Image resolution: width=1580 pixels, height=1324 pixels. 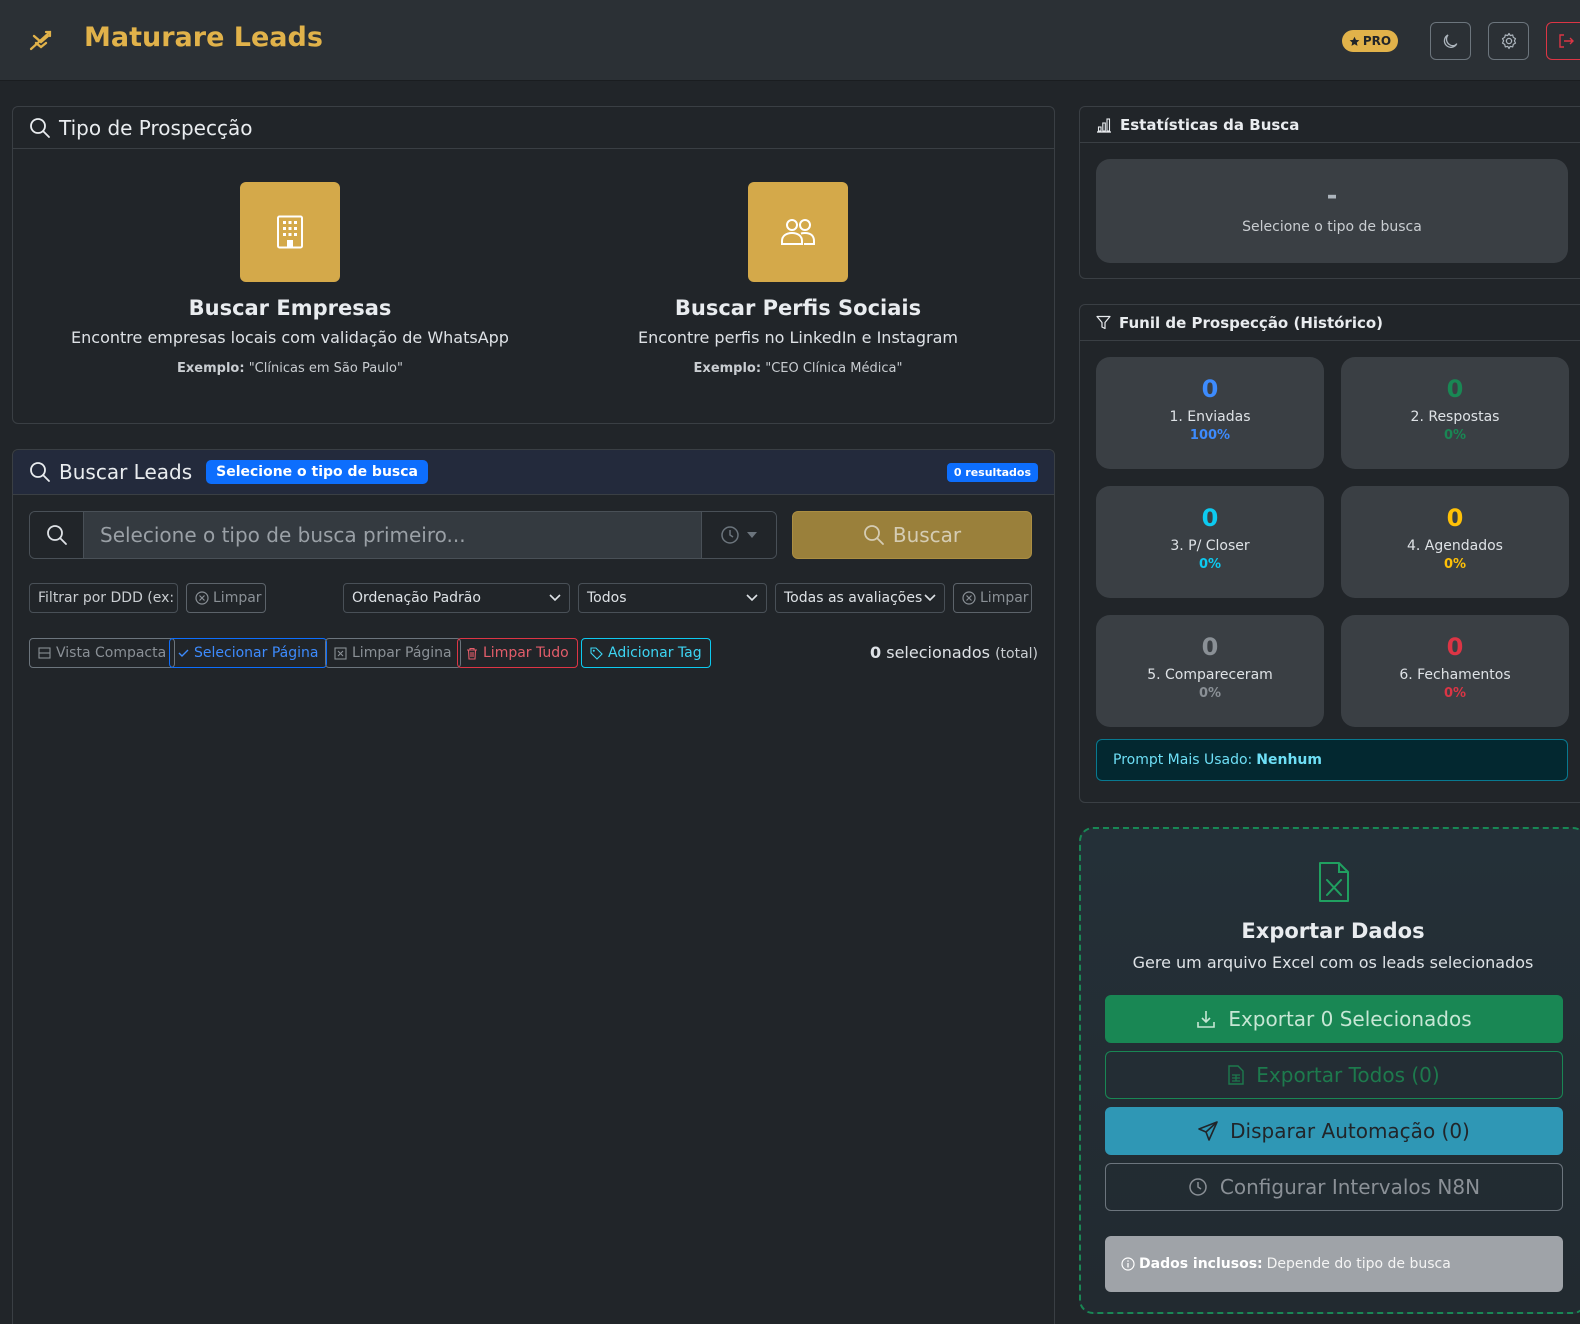 What do you see at coordinates (290, 368) in the screenshot?
I see `option-empresas-example: Exemplo: "Clínicas em São Paulo"` at bounding box center [290, 368].